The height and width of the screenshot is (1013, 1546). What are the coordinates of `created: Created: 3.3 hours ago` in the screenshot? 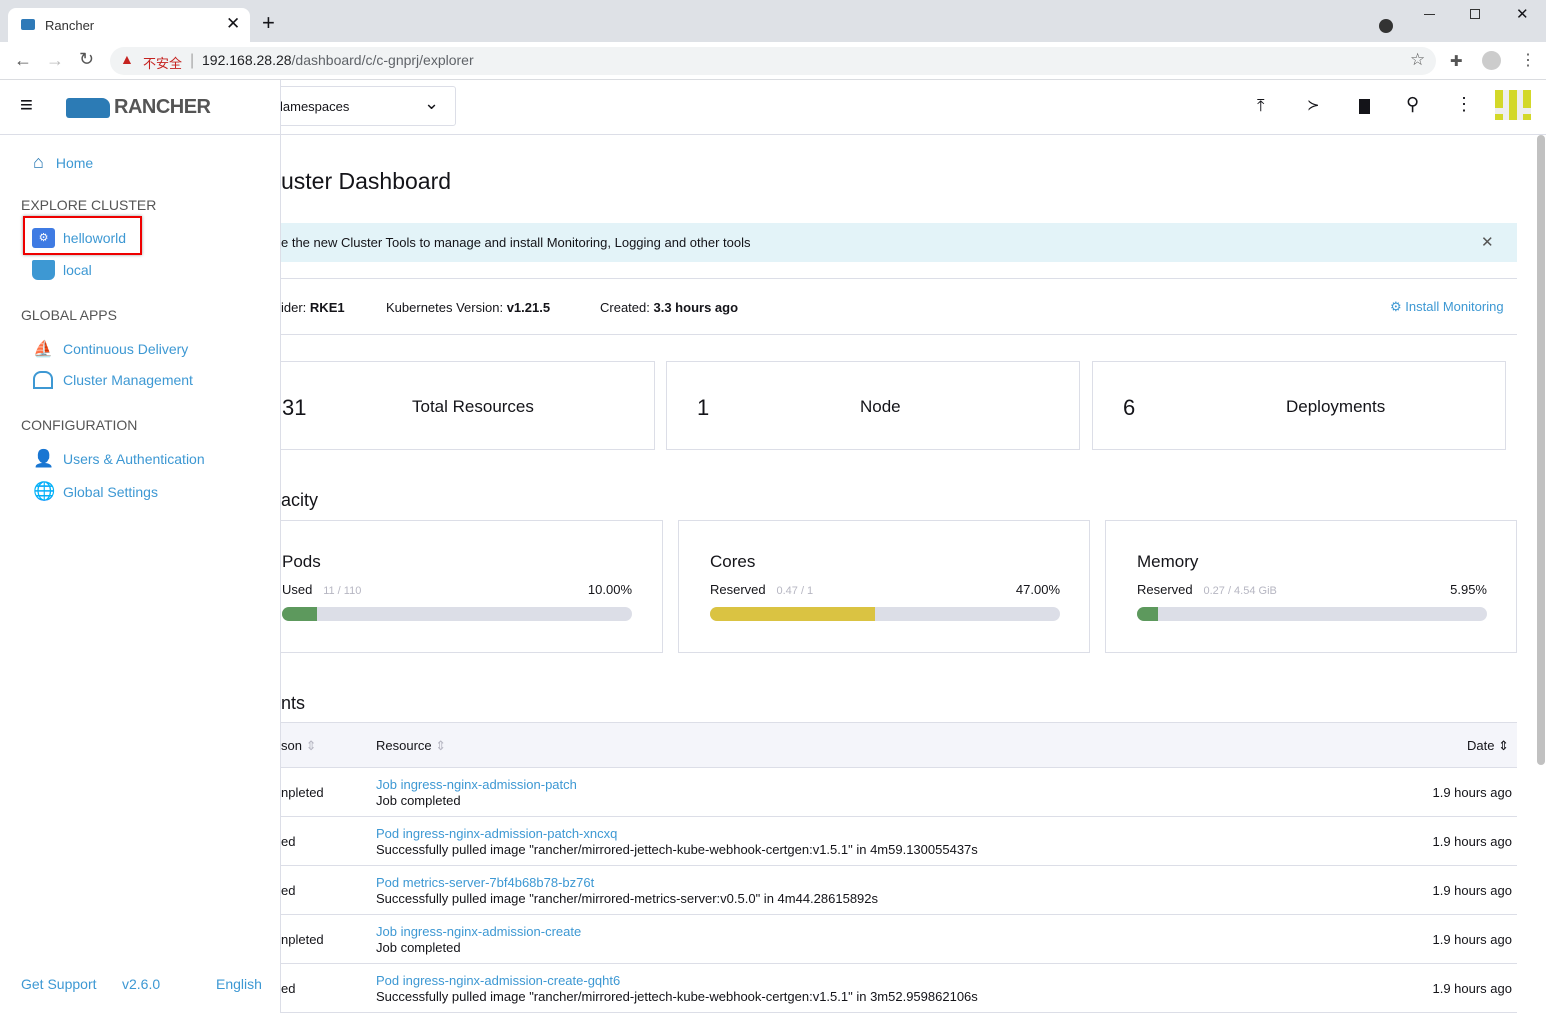 It's located at (669, 307).